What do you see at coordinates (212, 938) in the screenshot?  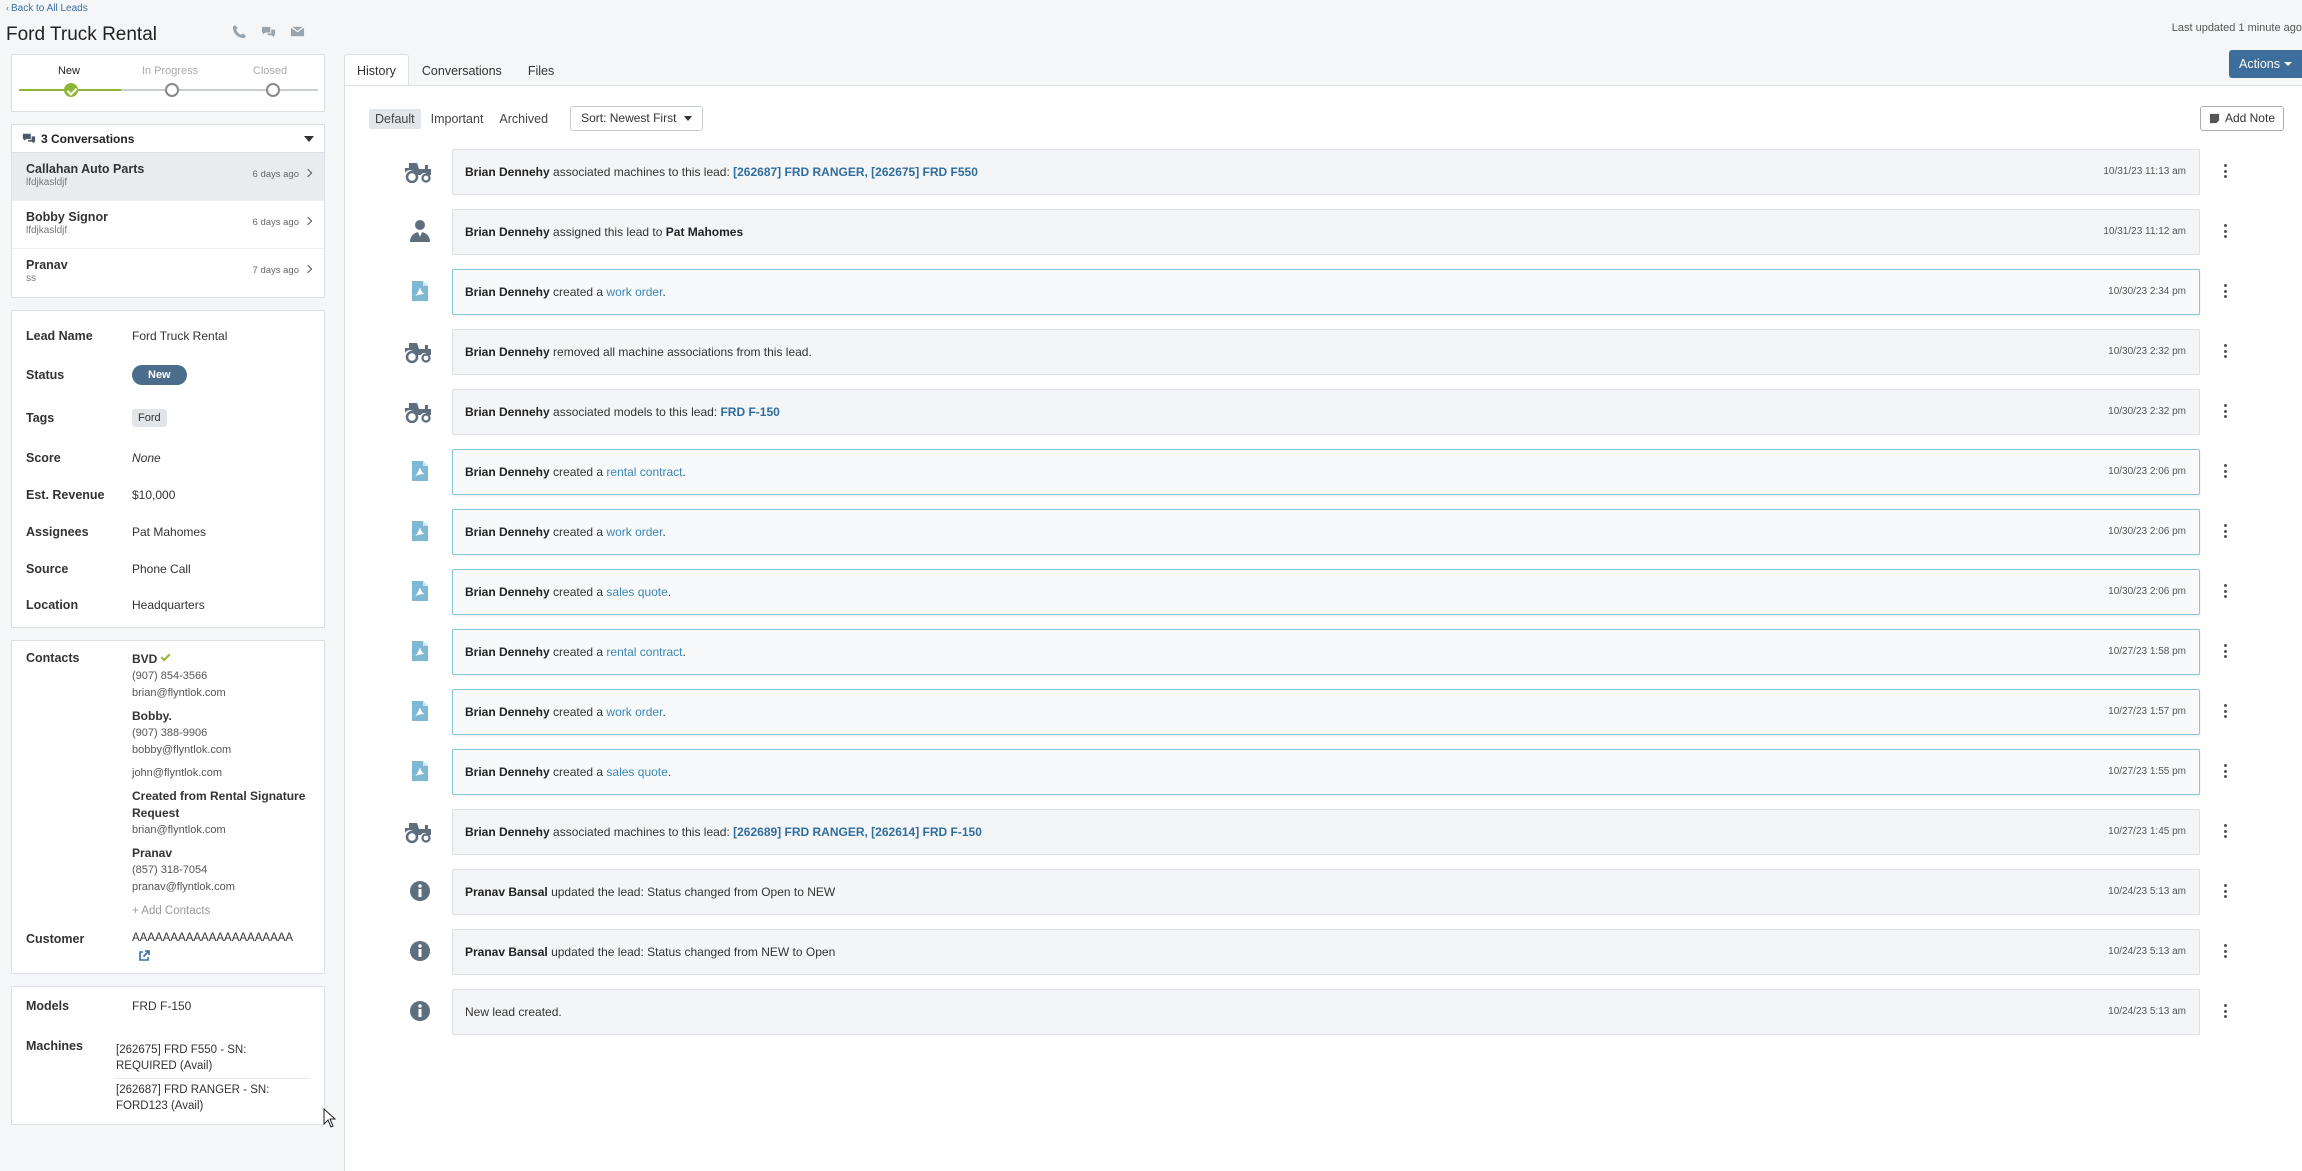 I see `customer-value: AAAAAAAAAAAAAAAAAAAAA` at bounding box center [212, 938].